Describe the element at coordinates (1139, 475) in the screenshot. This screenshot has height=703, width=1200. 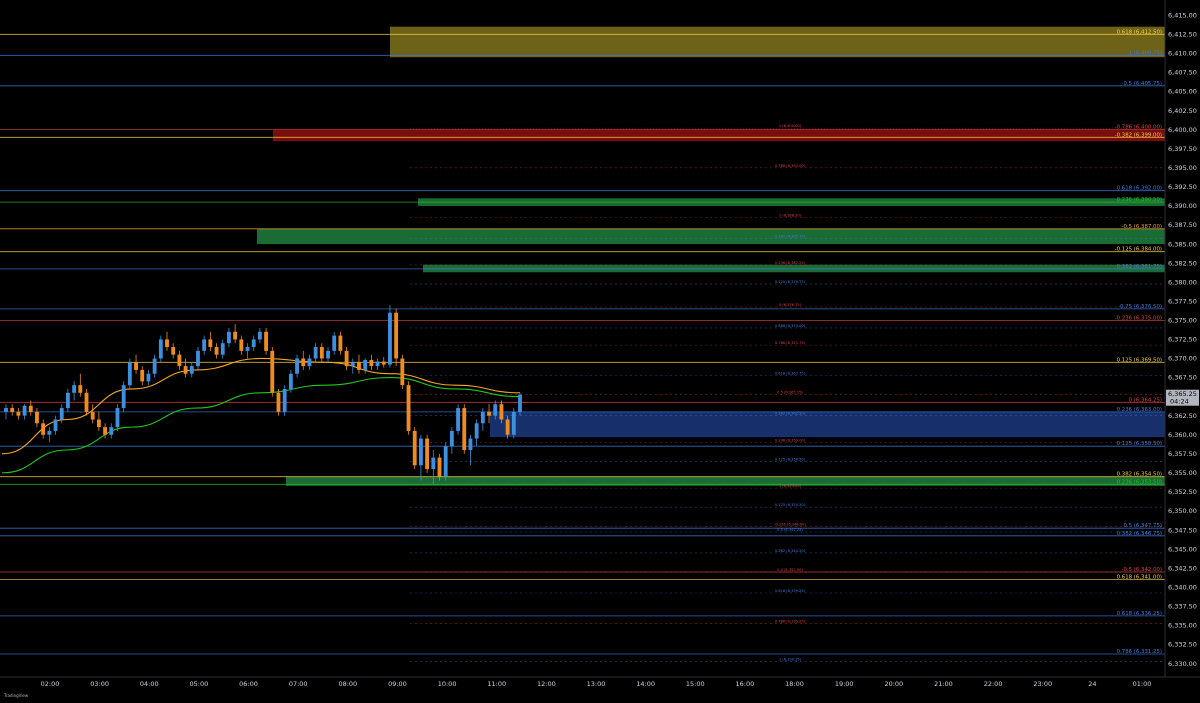
I see `fib-level-label: 0.382 (6,354.50)` at that location.